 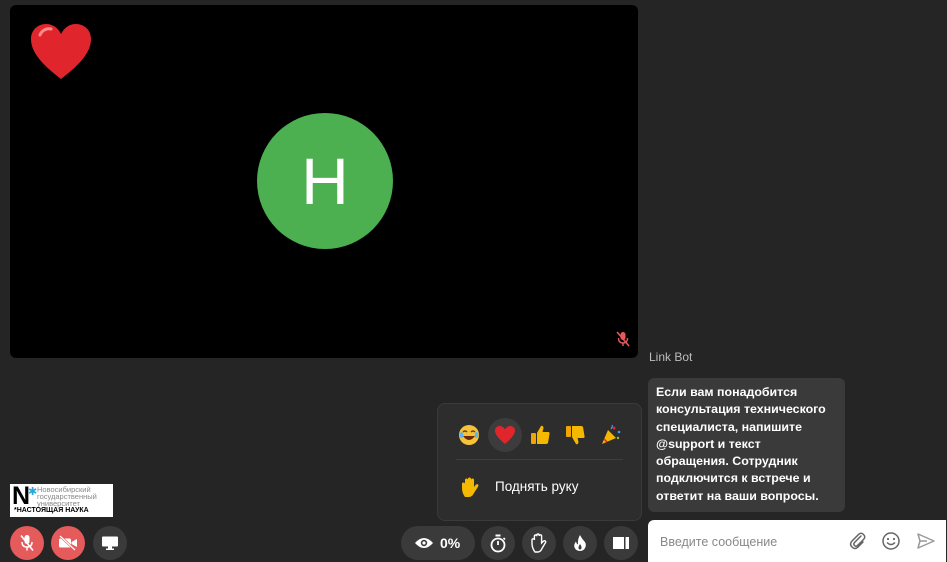 I want to click on raise-hand-option: Поднять руку, so click(x=541, y=487).